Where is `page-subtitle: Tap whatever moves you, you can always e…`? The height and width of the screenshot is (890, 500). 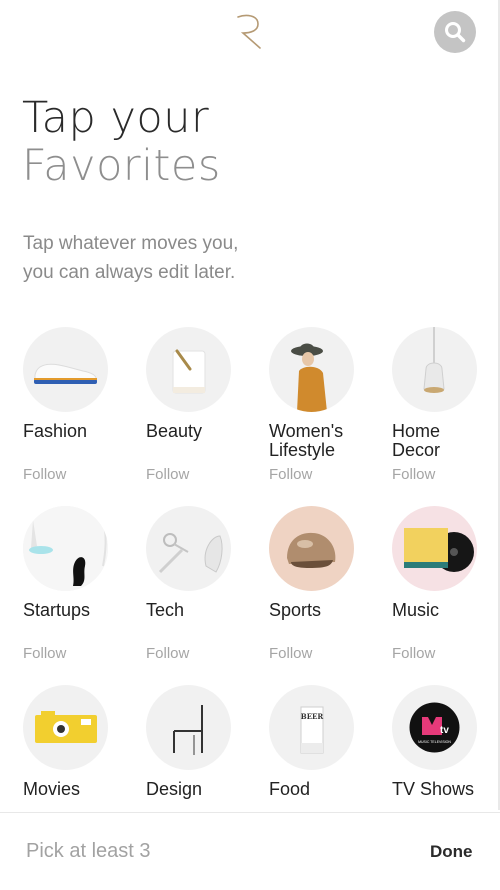 page-subtitle: Tap whatever moves you, you can always e… is located at coordinates (130, 258).